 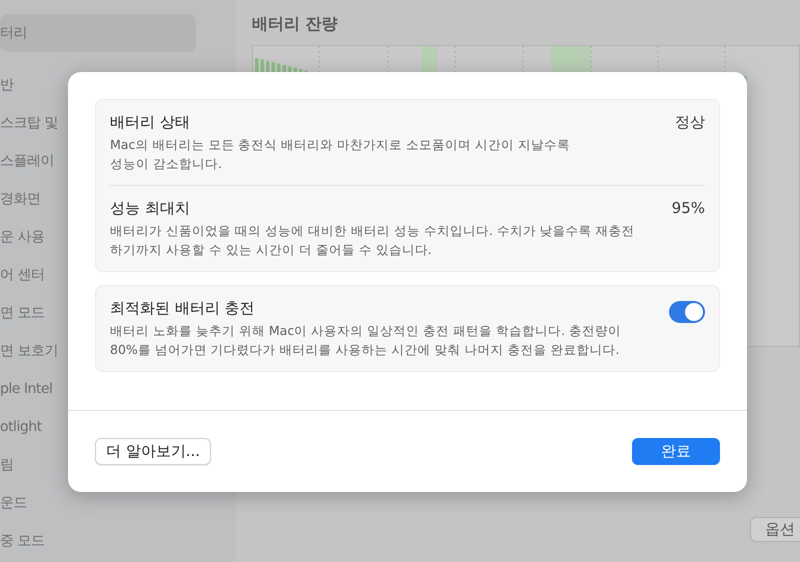 What do you see at coordinates (687, 312) in the screenshot?
I see `toggle-switch` at bounding box center [687, 312].